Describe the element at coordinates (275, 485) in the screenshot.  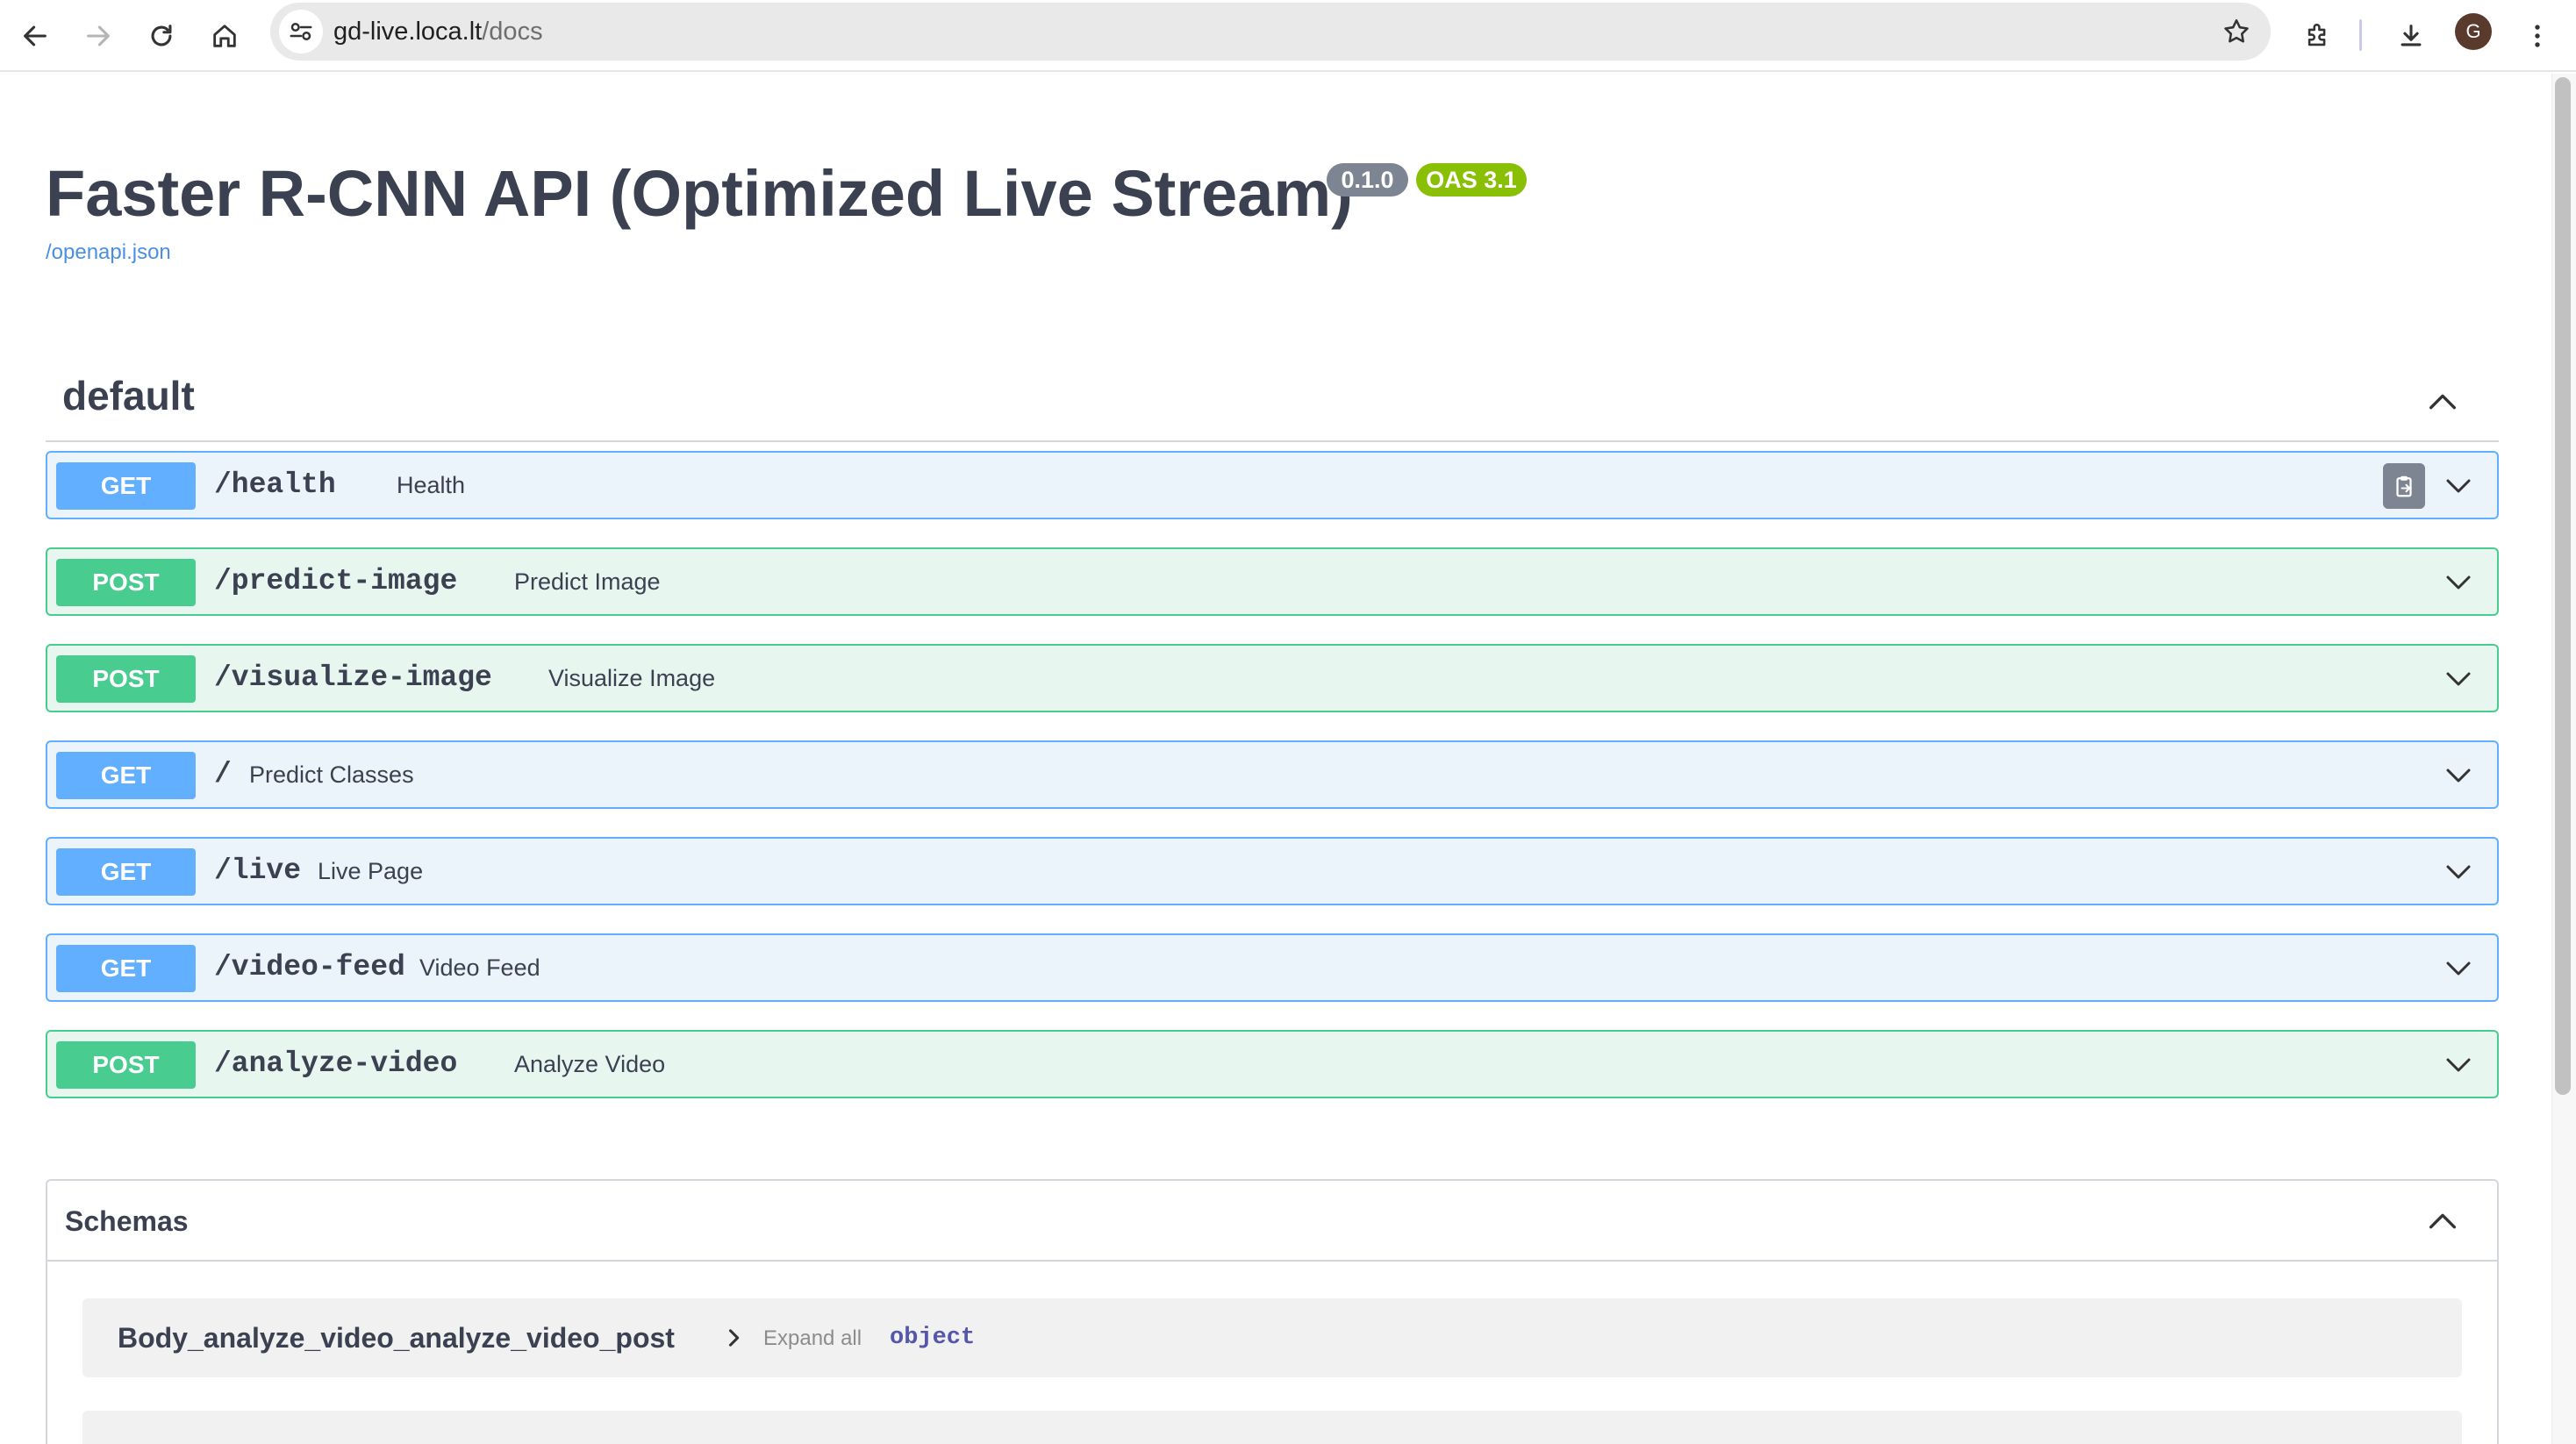
I see `operation-path: /health` at that location.